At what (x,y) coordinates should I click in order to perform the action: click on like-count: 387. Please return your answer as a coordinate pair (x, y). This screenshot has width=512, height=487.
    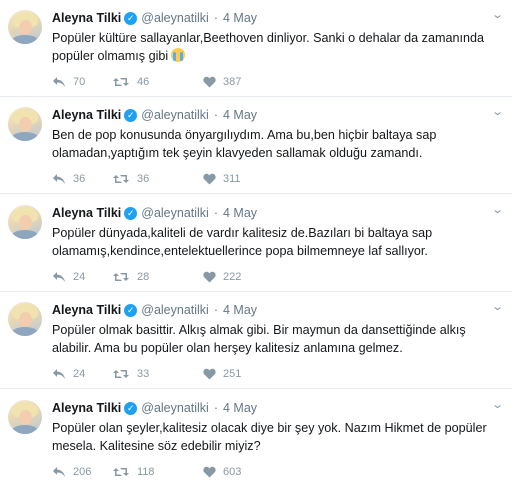
    Looking at the image, I should click on (232, 82).